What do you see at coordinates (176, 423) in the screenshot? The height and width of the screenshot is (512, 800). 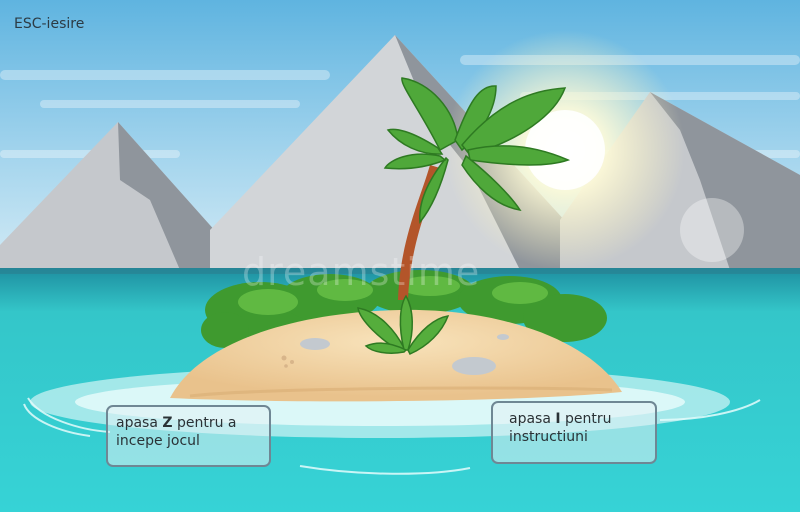 I see `start-button-line1: apasa Z pentru a` at bounding box center [176, 423].